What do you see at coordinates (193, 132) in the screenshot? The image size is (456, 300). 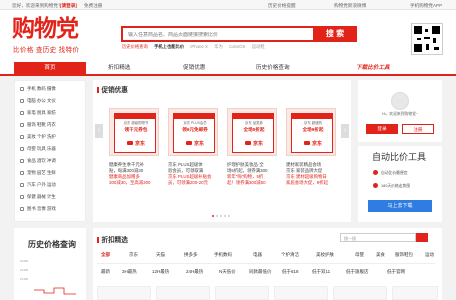 I see `promo-card: 京东 PLUS会员 领6元免邮券 京东` at bounding box center [193, 132].